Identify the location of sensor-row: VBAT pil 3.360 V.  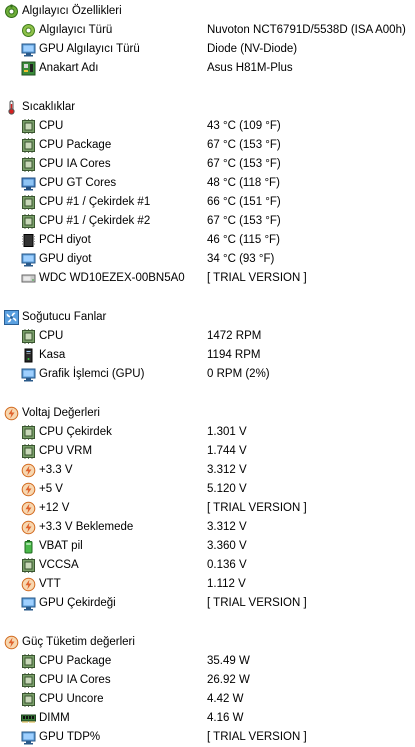
(207, 546).